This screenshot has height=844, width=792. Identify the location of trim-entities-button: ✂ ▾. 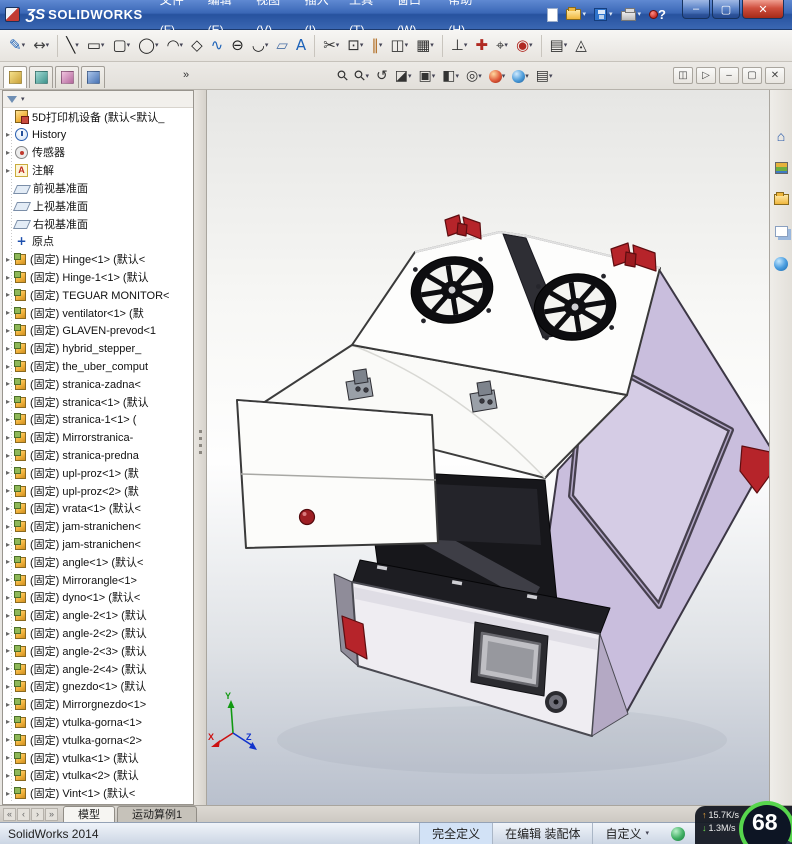
(331, 46).